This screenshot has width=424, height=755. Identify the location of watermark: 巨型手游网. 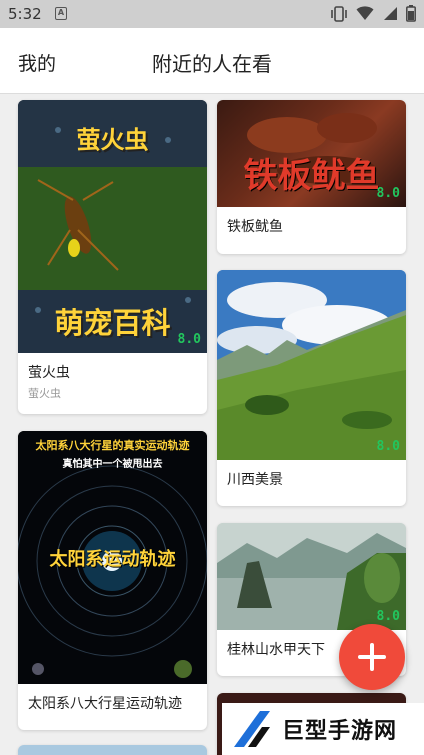
(323, 729).